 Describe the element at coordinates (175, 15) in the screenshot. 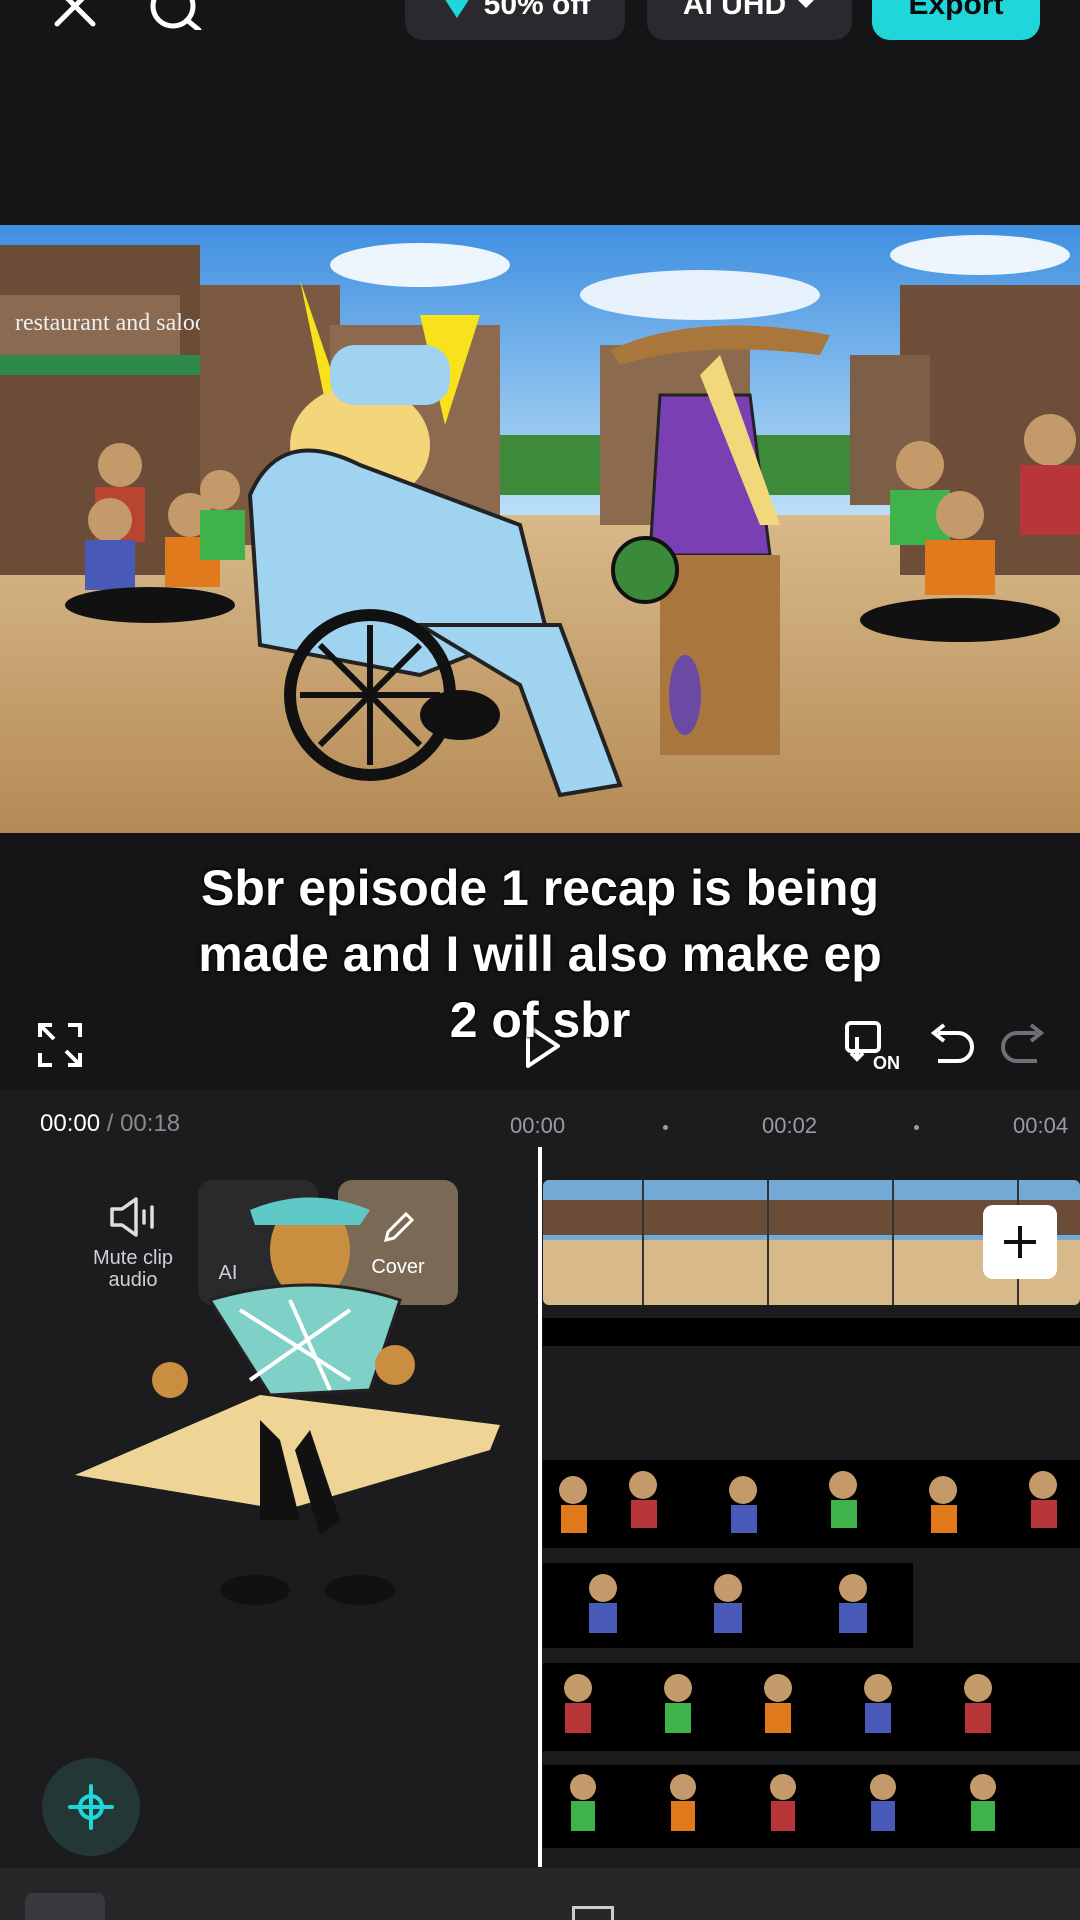

I see `search-icon` at that location.